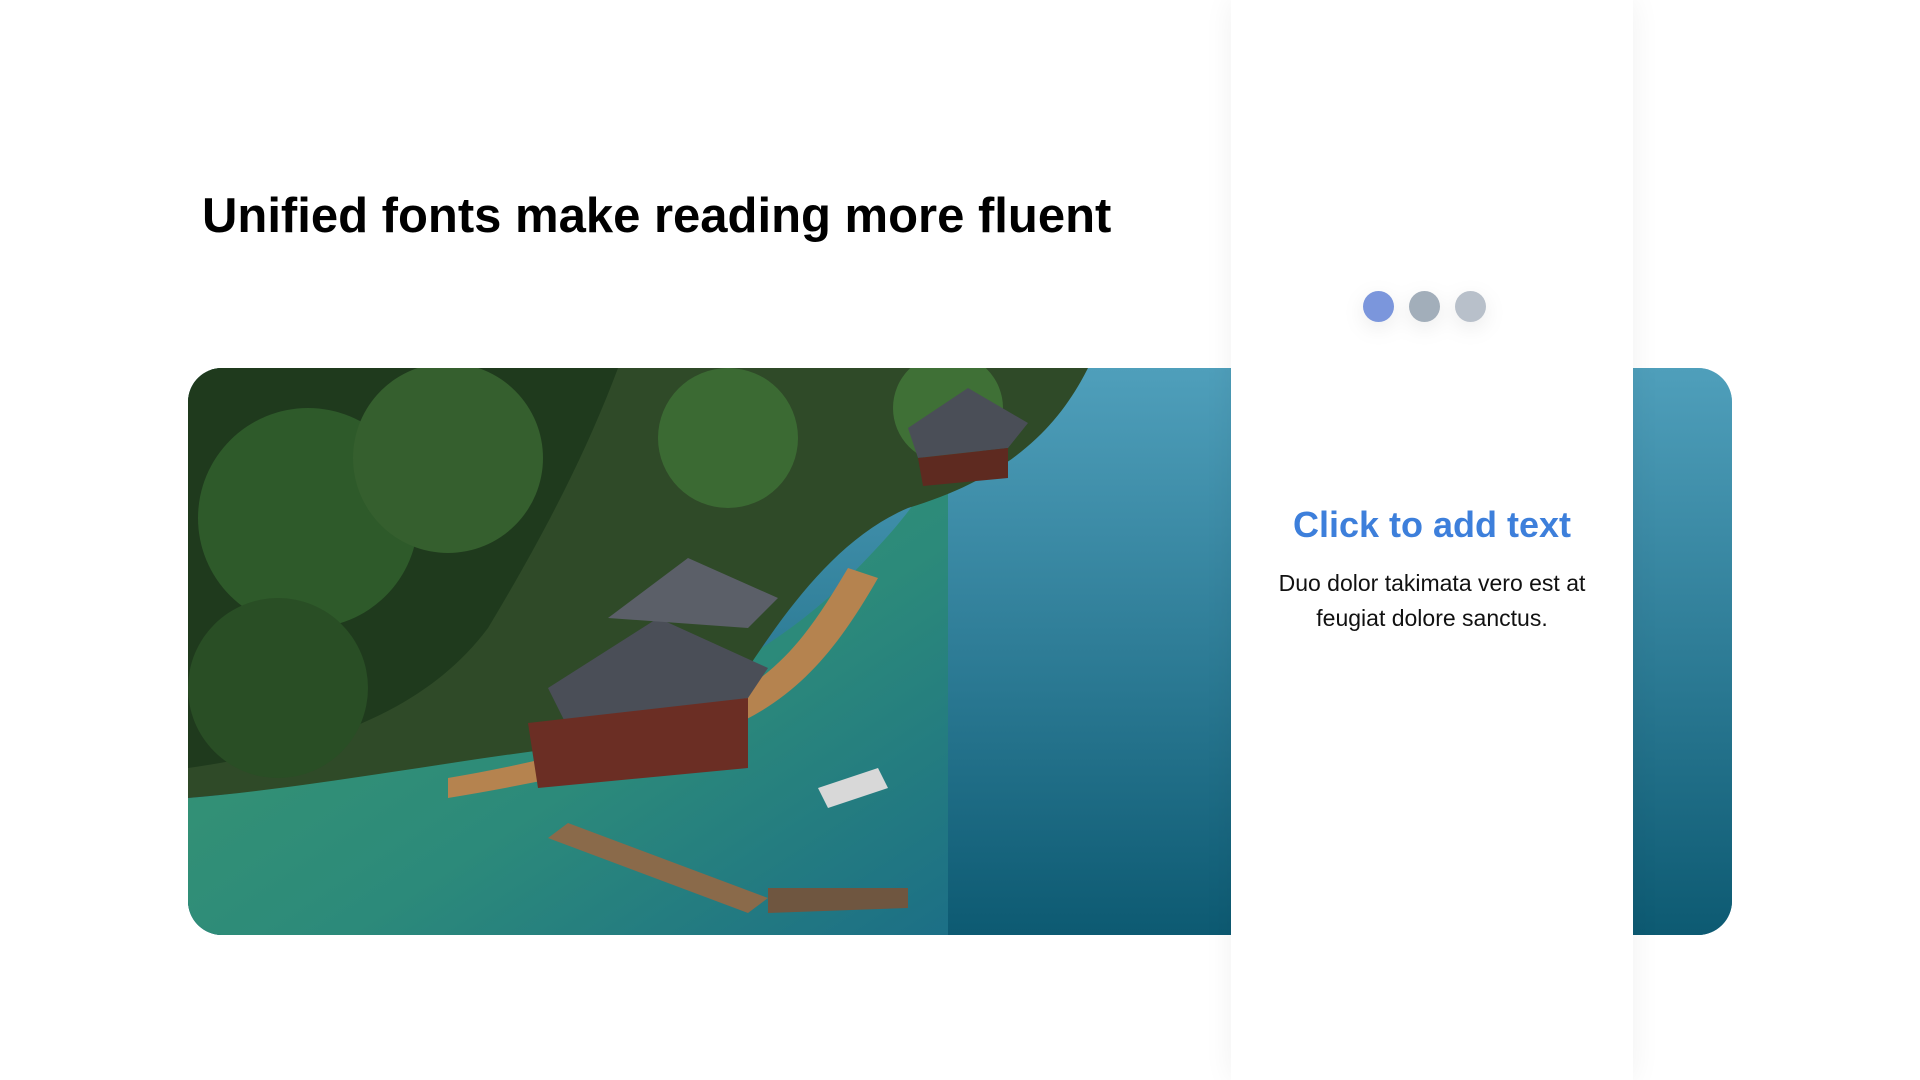 The height and width of the screenshot is (1080, 1920). What do you see at coordinates (657, 216) in the screenshot?
I see `slide-title: Unified fonts make reading more fluent` at bounding box center [657, 216].